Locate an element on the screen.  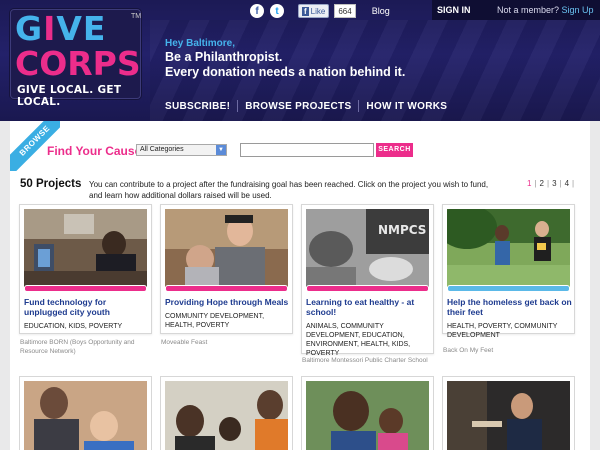
sign-in-link: SIGN IN is located at coordinates (454, 10).